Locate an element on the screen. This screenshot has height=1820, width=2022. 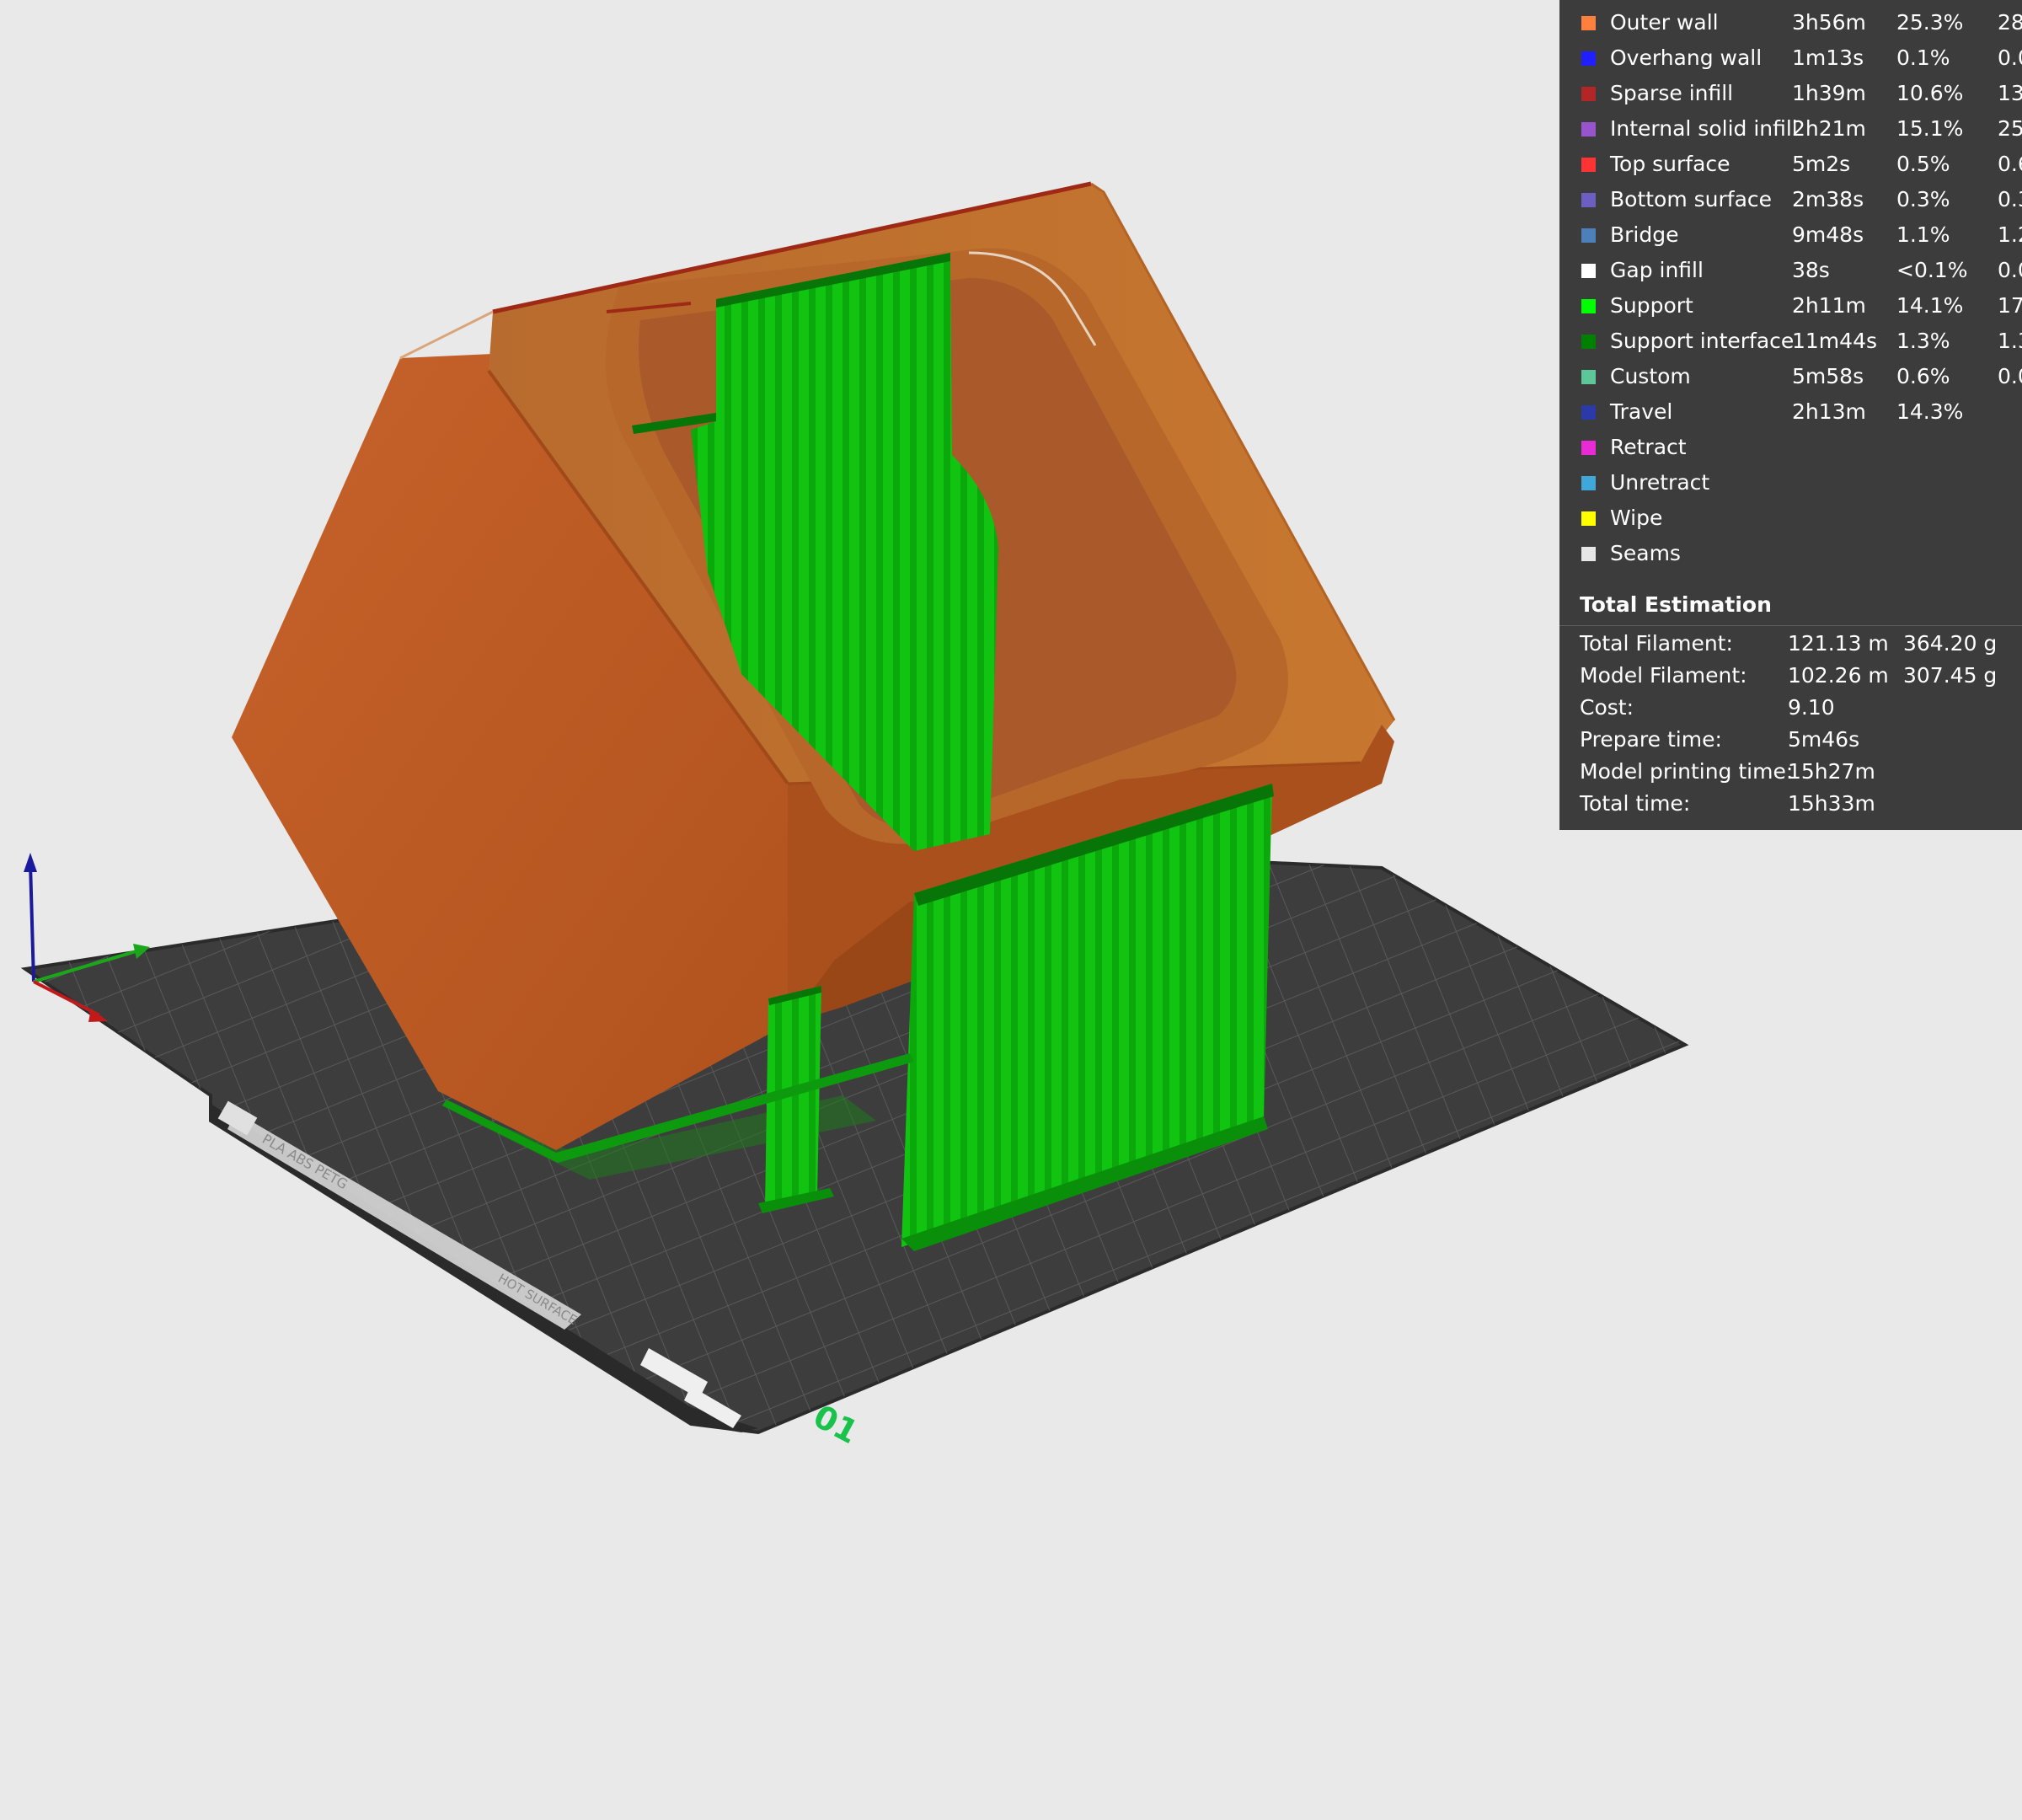
legend-label: Wipe is located at coordinates (1636, 518).